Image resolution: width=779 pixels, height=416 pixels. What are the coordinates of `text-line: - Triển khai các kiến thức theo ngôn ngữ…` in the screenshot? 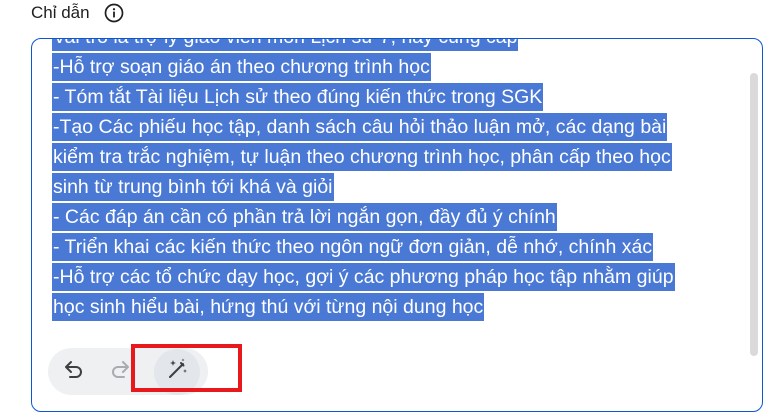 It's located at (353, 247).